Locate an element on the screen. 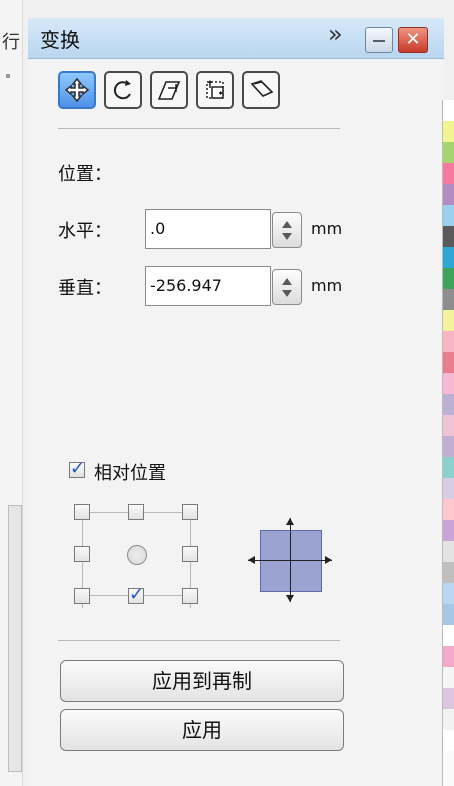 Image resolution: width=454 pixels, height=786 pixels. scale-mirror-icon is located at coordinates (169, 90).